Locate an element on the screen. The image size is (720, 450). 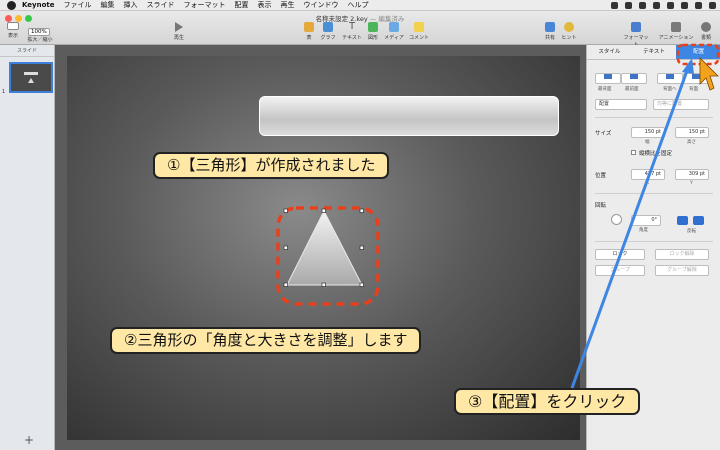
pointer-arrow-head is located at coordinates (688, 66).